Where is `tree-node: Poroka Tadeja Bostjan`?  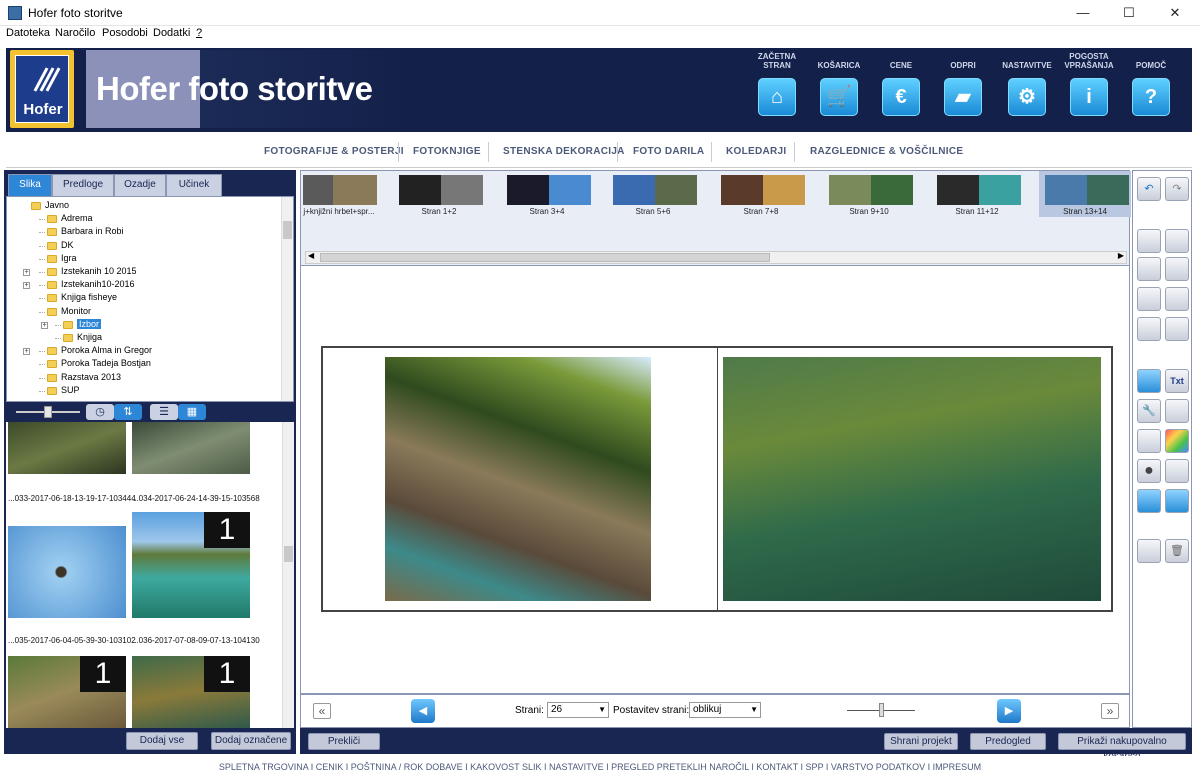 tree-node: Poroka Tadeja Bostjan is located at coordinates (106, 363).